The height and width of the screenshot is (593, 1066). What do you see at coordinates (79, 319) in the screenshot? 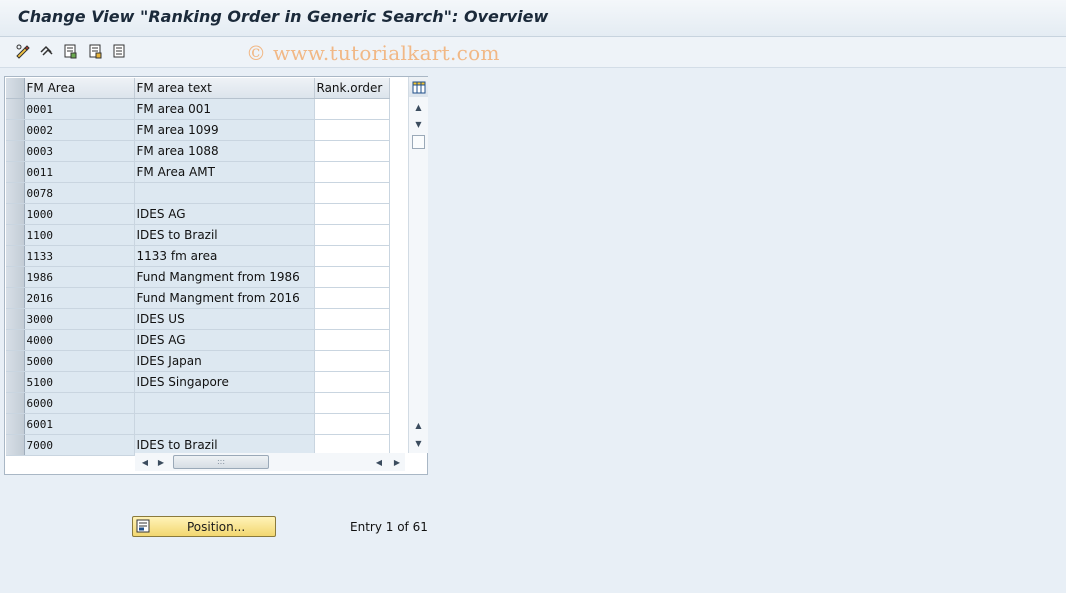
I see `fm-area-cell: 3000` at bounding box center [79, 319].